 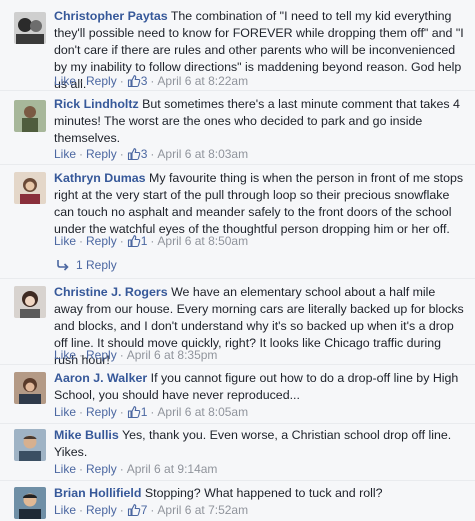 What do you see at coordinates (63, 267) in the screenshot?
I see `reply-arrow-icon` at bounding box center [63, 267].